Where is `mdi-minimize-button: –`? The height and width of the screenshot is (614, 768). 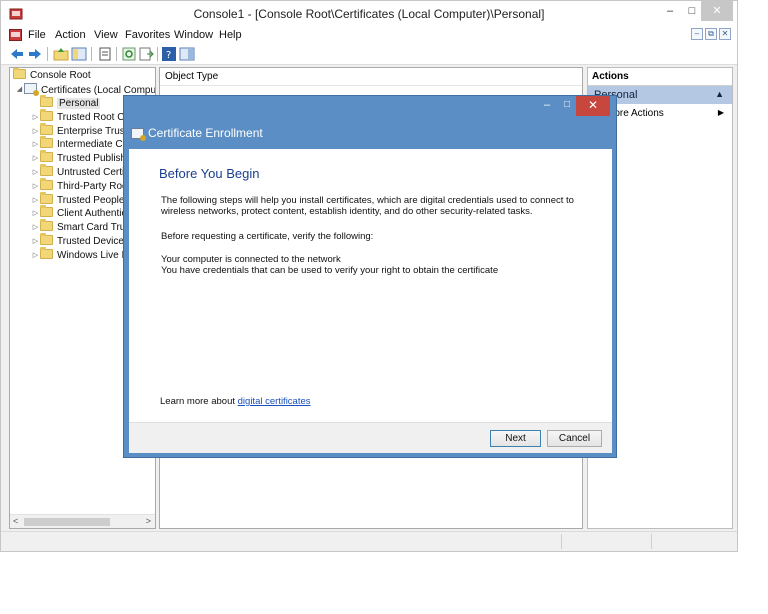
mdi-minimize-button: – is located at coordinates (697, 34).